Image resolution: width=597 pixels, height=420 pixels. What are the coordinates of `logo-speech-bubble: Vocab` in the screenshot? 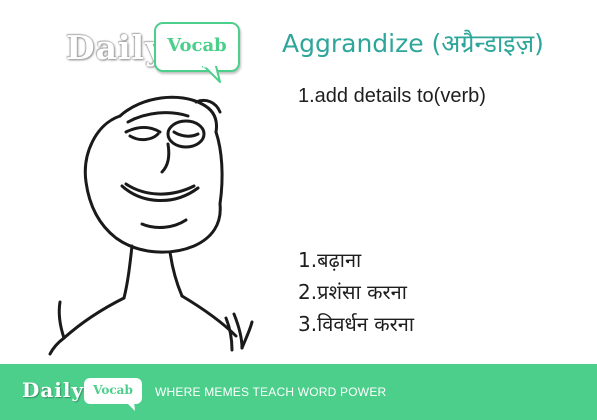 It's located at (197, 47).